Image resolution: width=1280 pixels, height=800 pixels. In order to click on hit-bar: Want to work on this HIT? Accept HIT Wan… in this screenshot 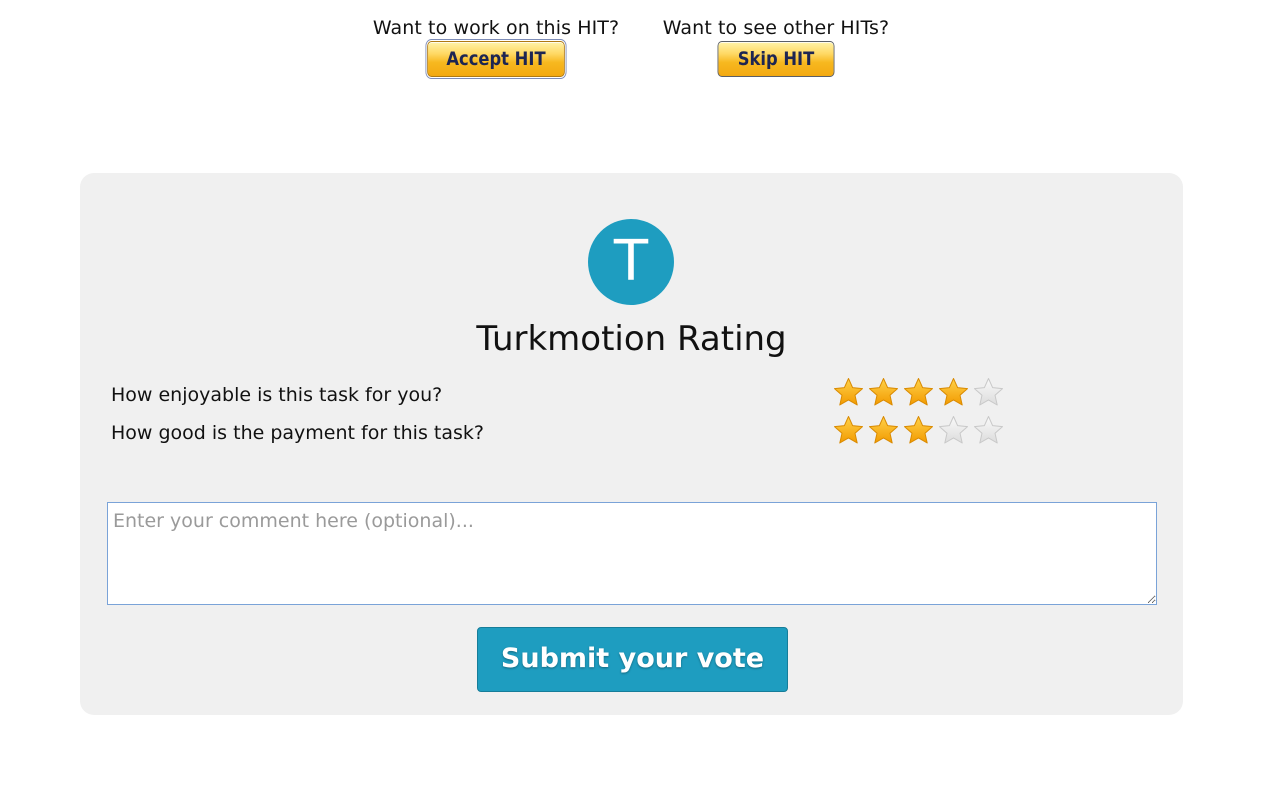, I will do `click(640, 51)`.